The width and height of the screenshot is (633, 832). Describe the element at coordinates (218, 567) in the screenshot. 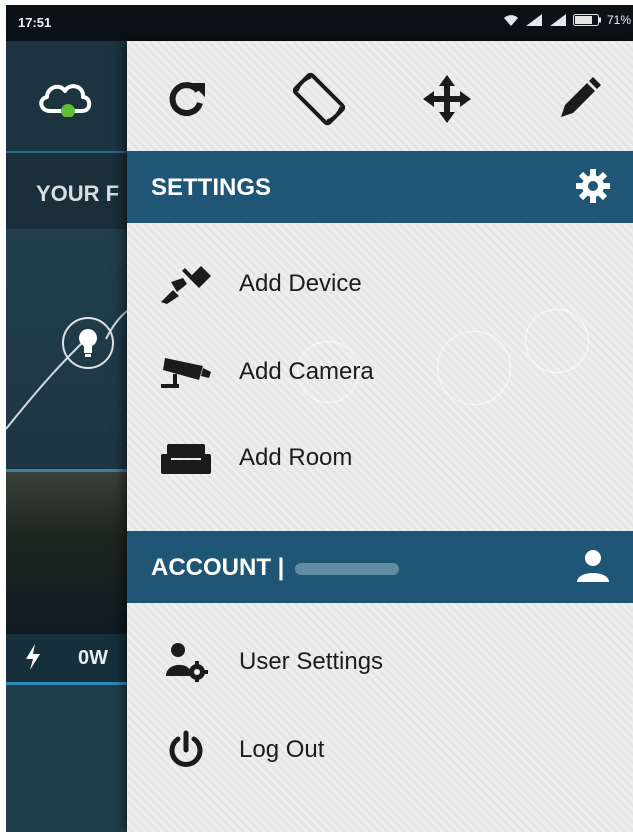

I see `account-title: ACCOUNT |` at that location.